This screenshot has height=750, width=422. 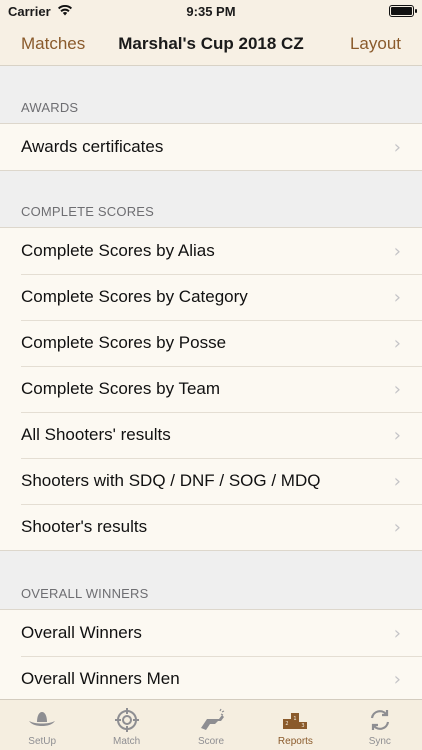 I want to click on row-label: Awards certificates, so click(x=92, y=146).